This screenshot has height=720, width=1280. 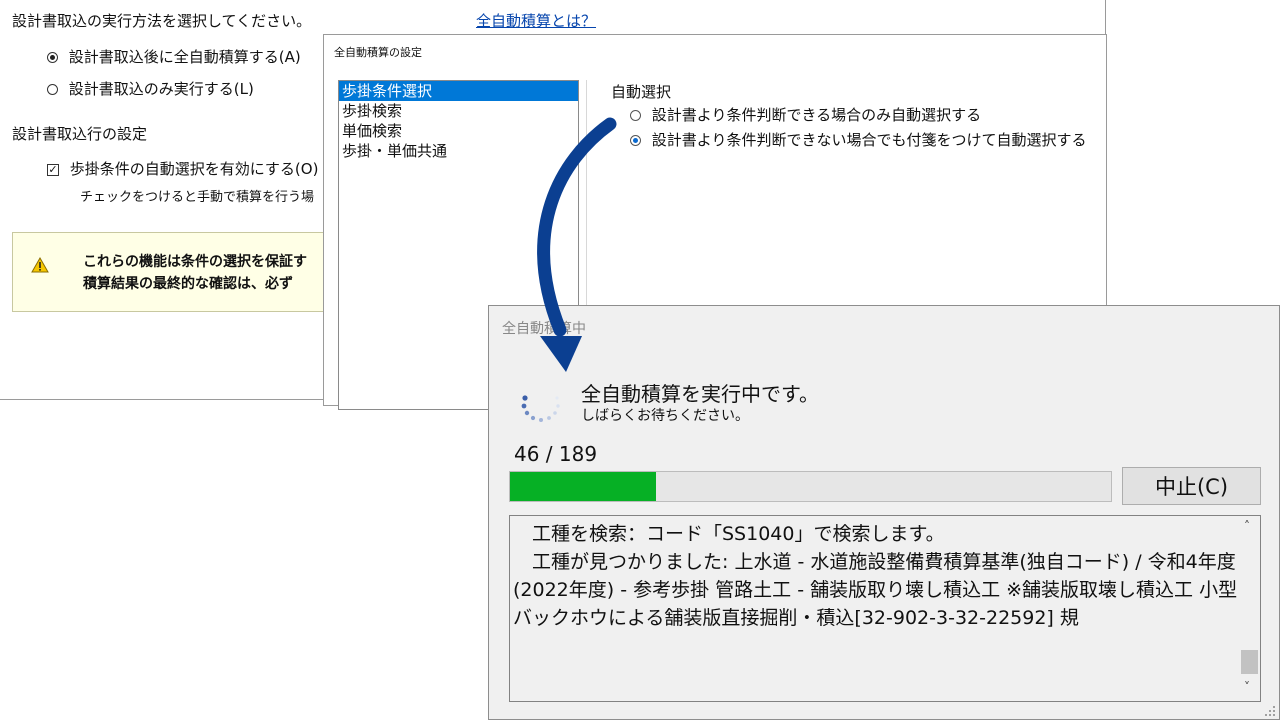 I want to click on progress-counter: 46 / 189, so click(x=556, y=454).